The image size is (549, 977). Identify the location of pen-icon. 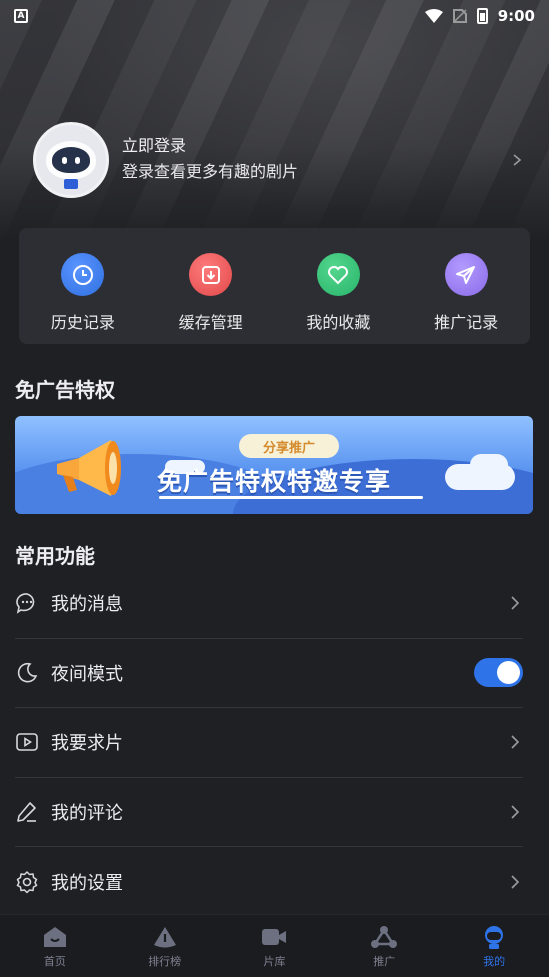
(26, 811).